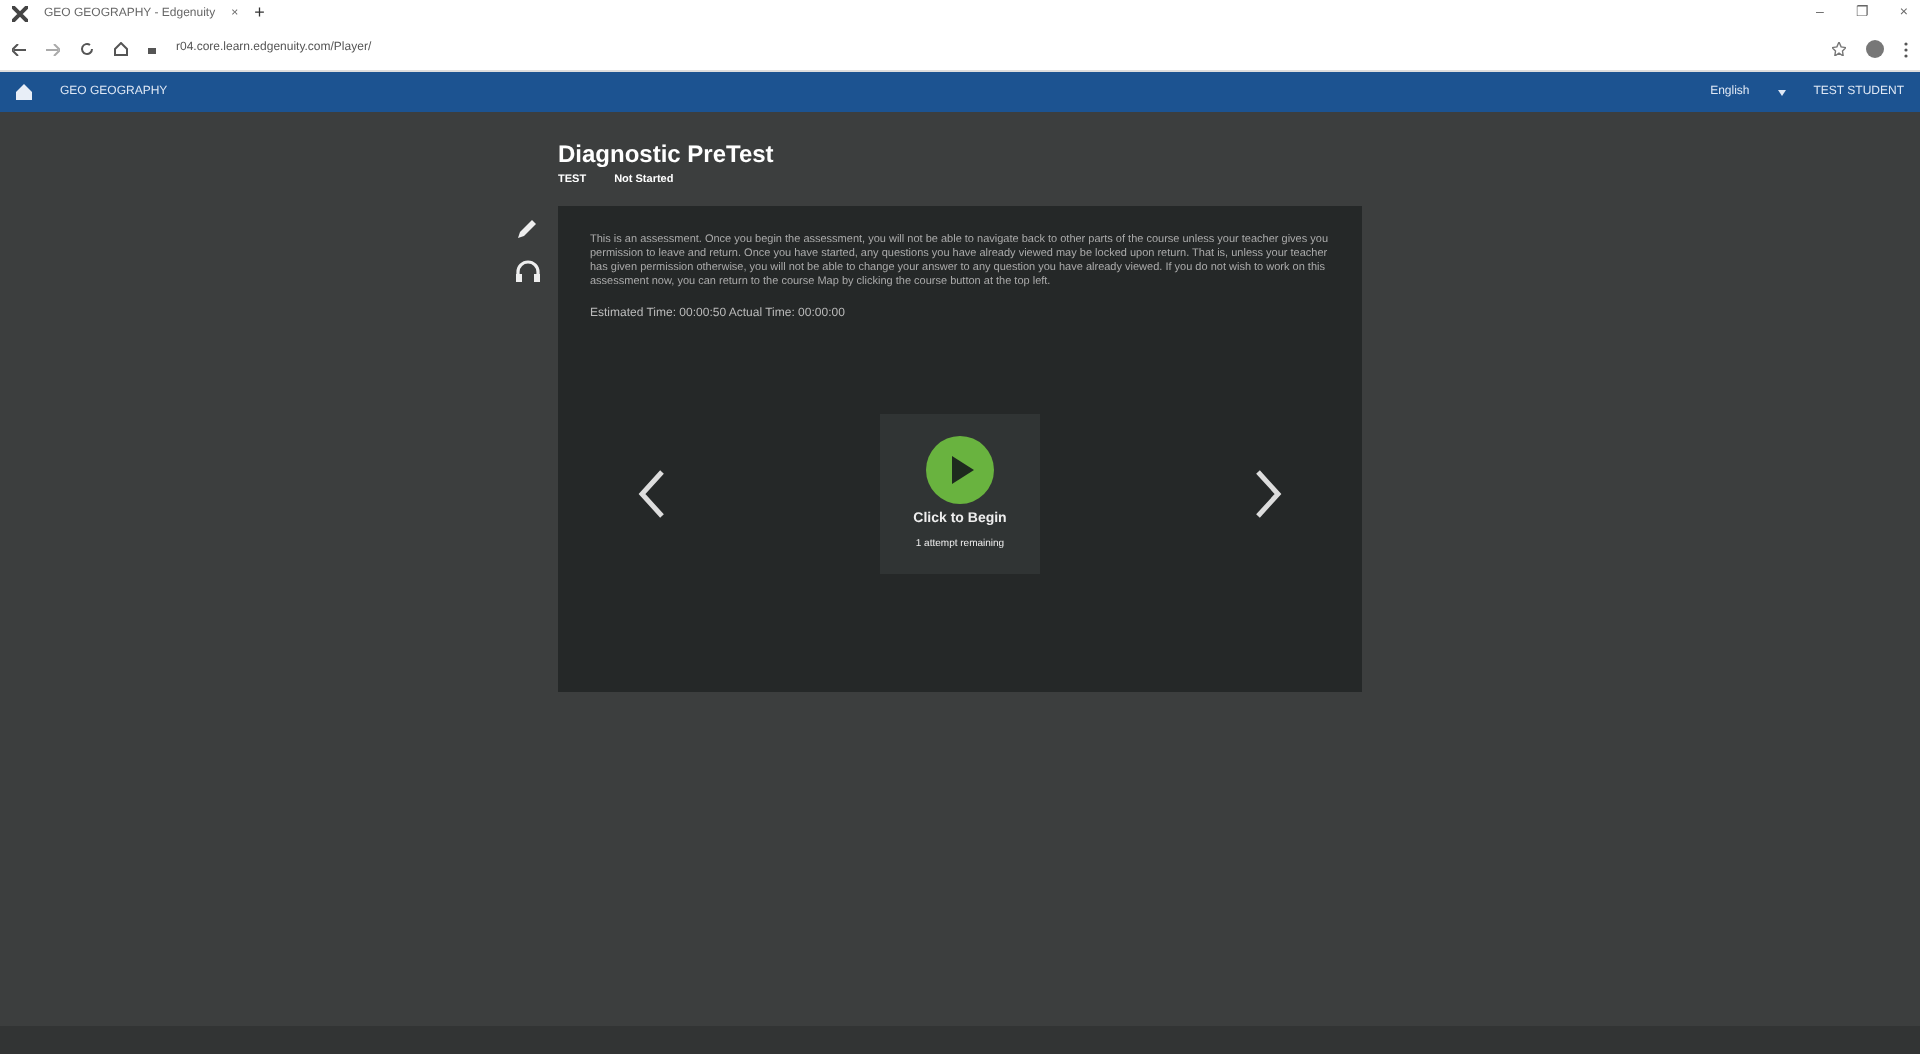  I want to click on new-tab-button: +, so click(259, 14).